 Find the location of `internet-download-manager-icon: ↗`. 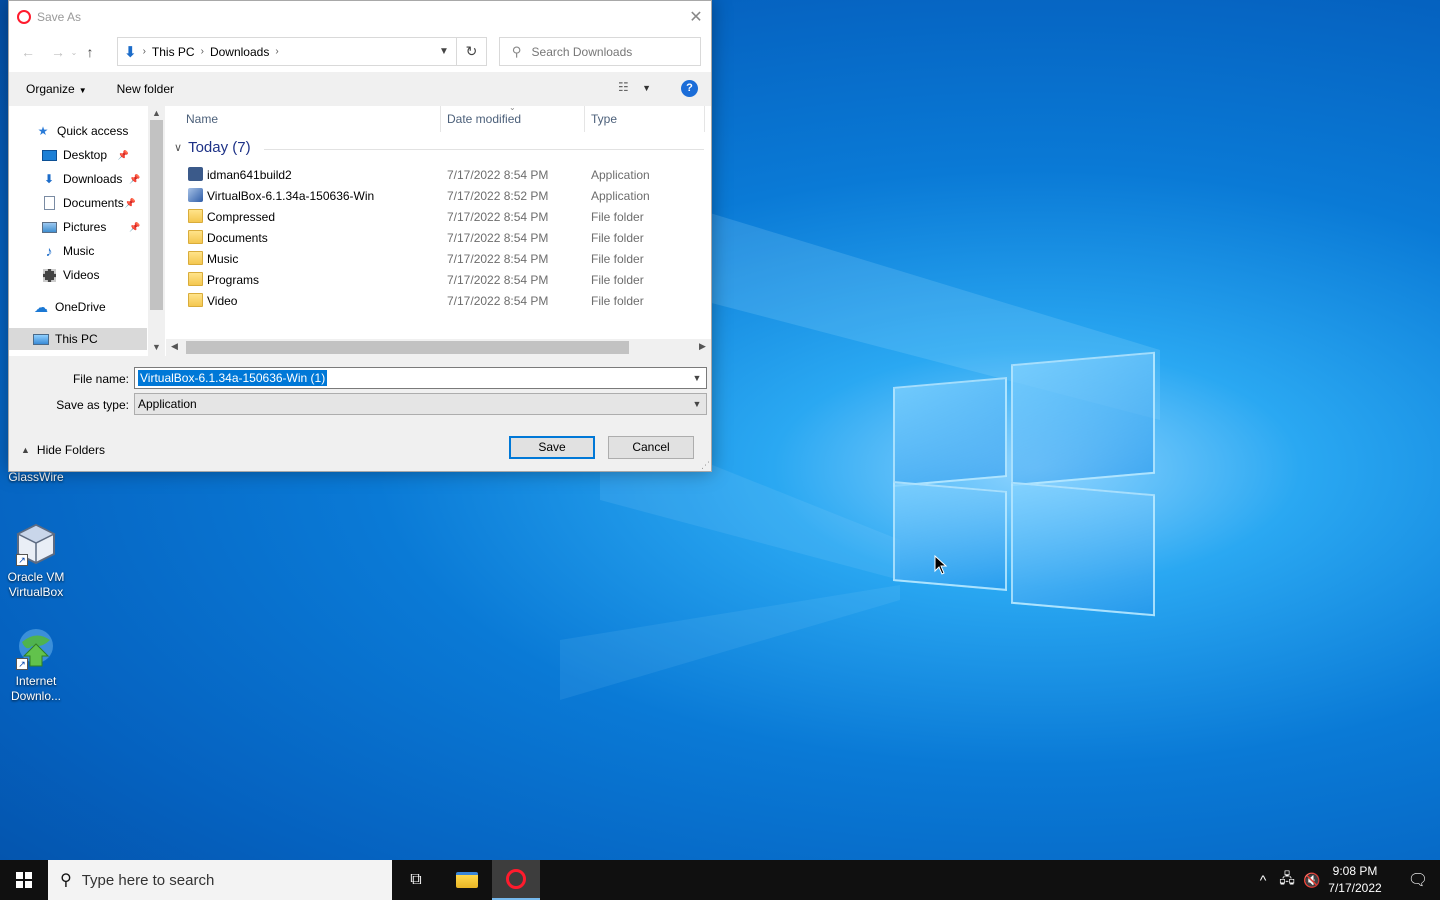

internet-download-manager-icon: ↗ is located at coordinates (36, 648).